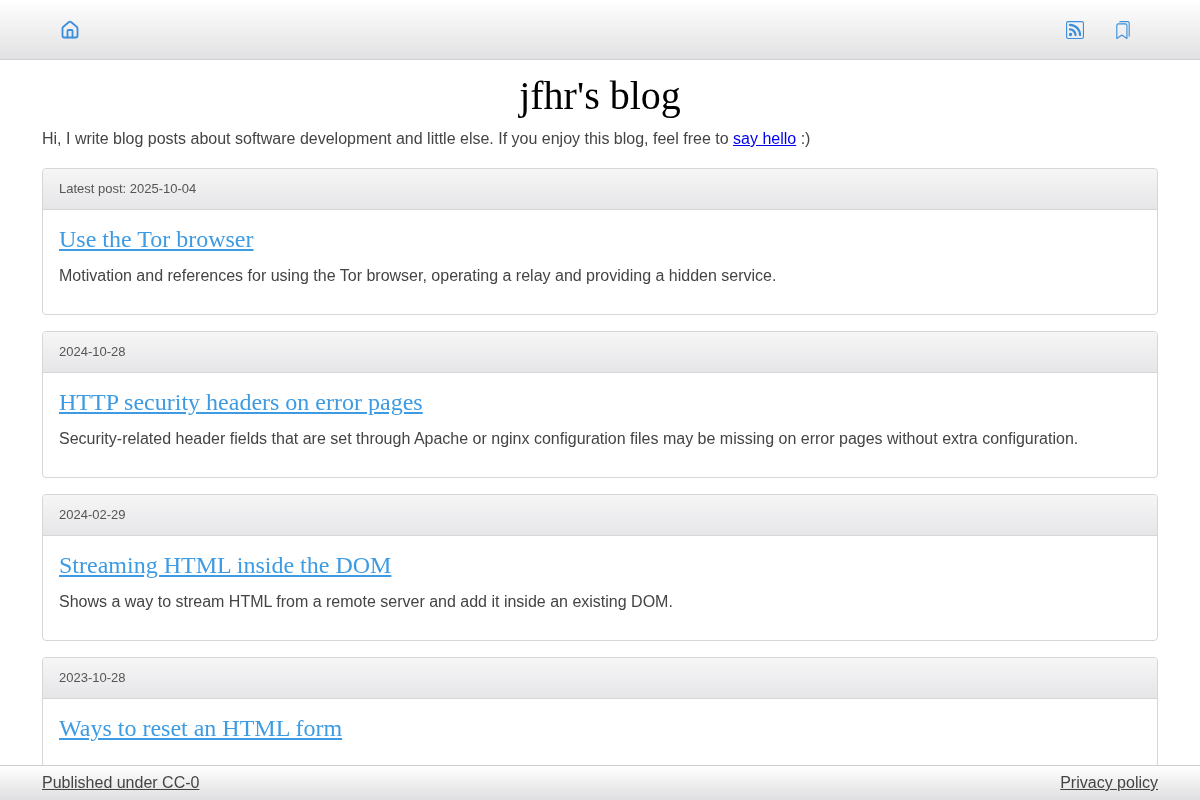 The image size is (1200, 800). What do you see at coordinates (241, 402) in the screenshot?
I see `post-title-link: HTTP security headers on error pages` at bounding box center [241, 402].